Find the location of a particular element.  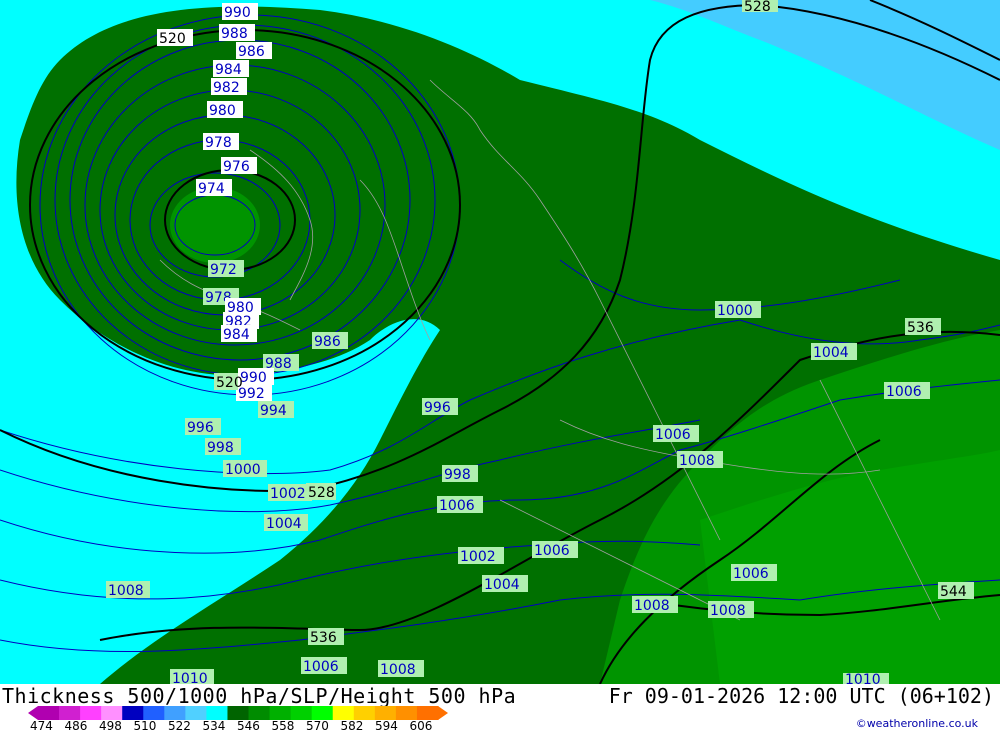

scale-label: 558 is located at coordinates (283, 726).